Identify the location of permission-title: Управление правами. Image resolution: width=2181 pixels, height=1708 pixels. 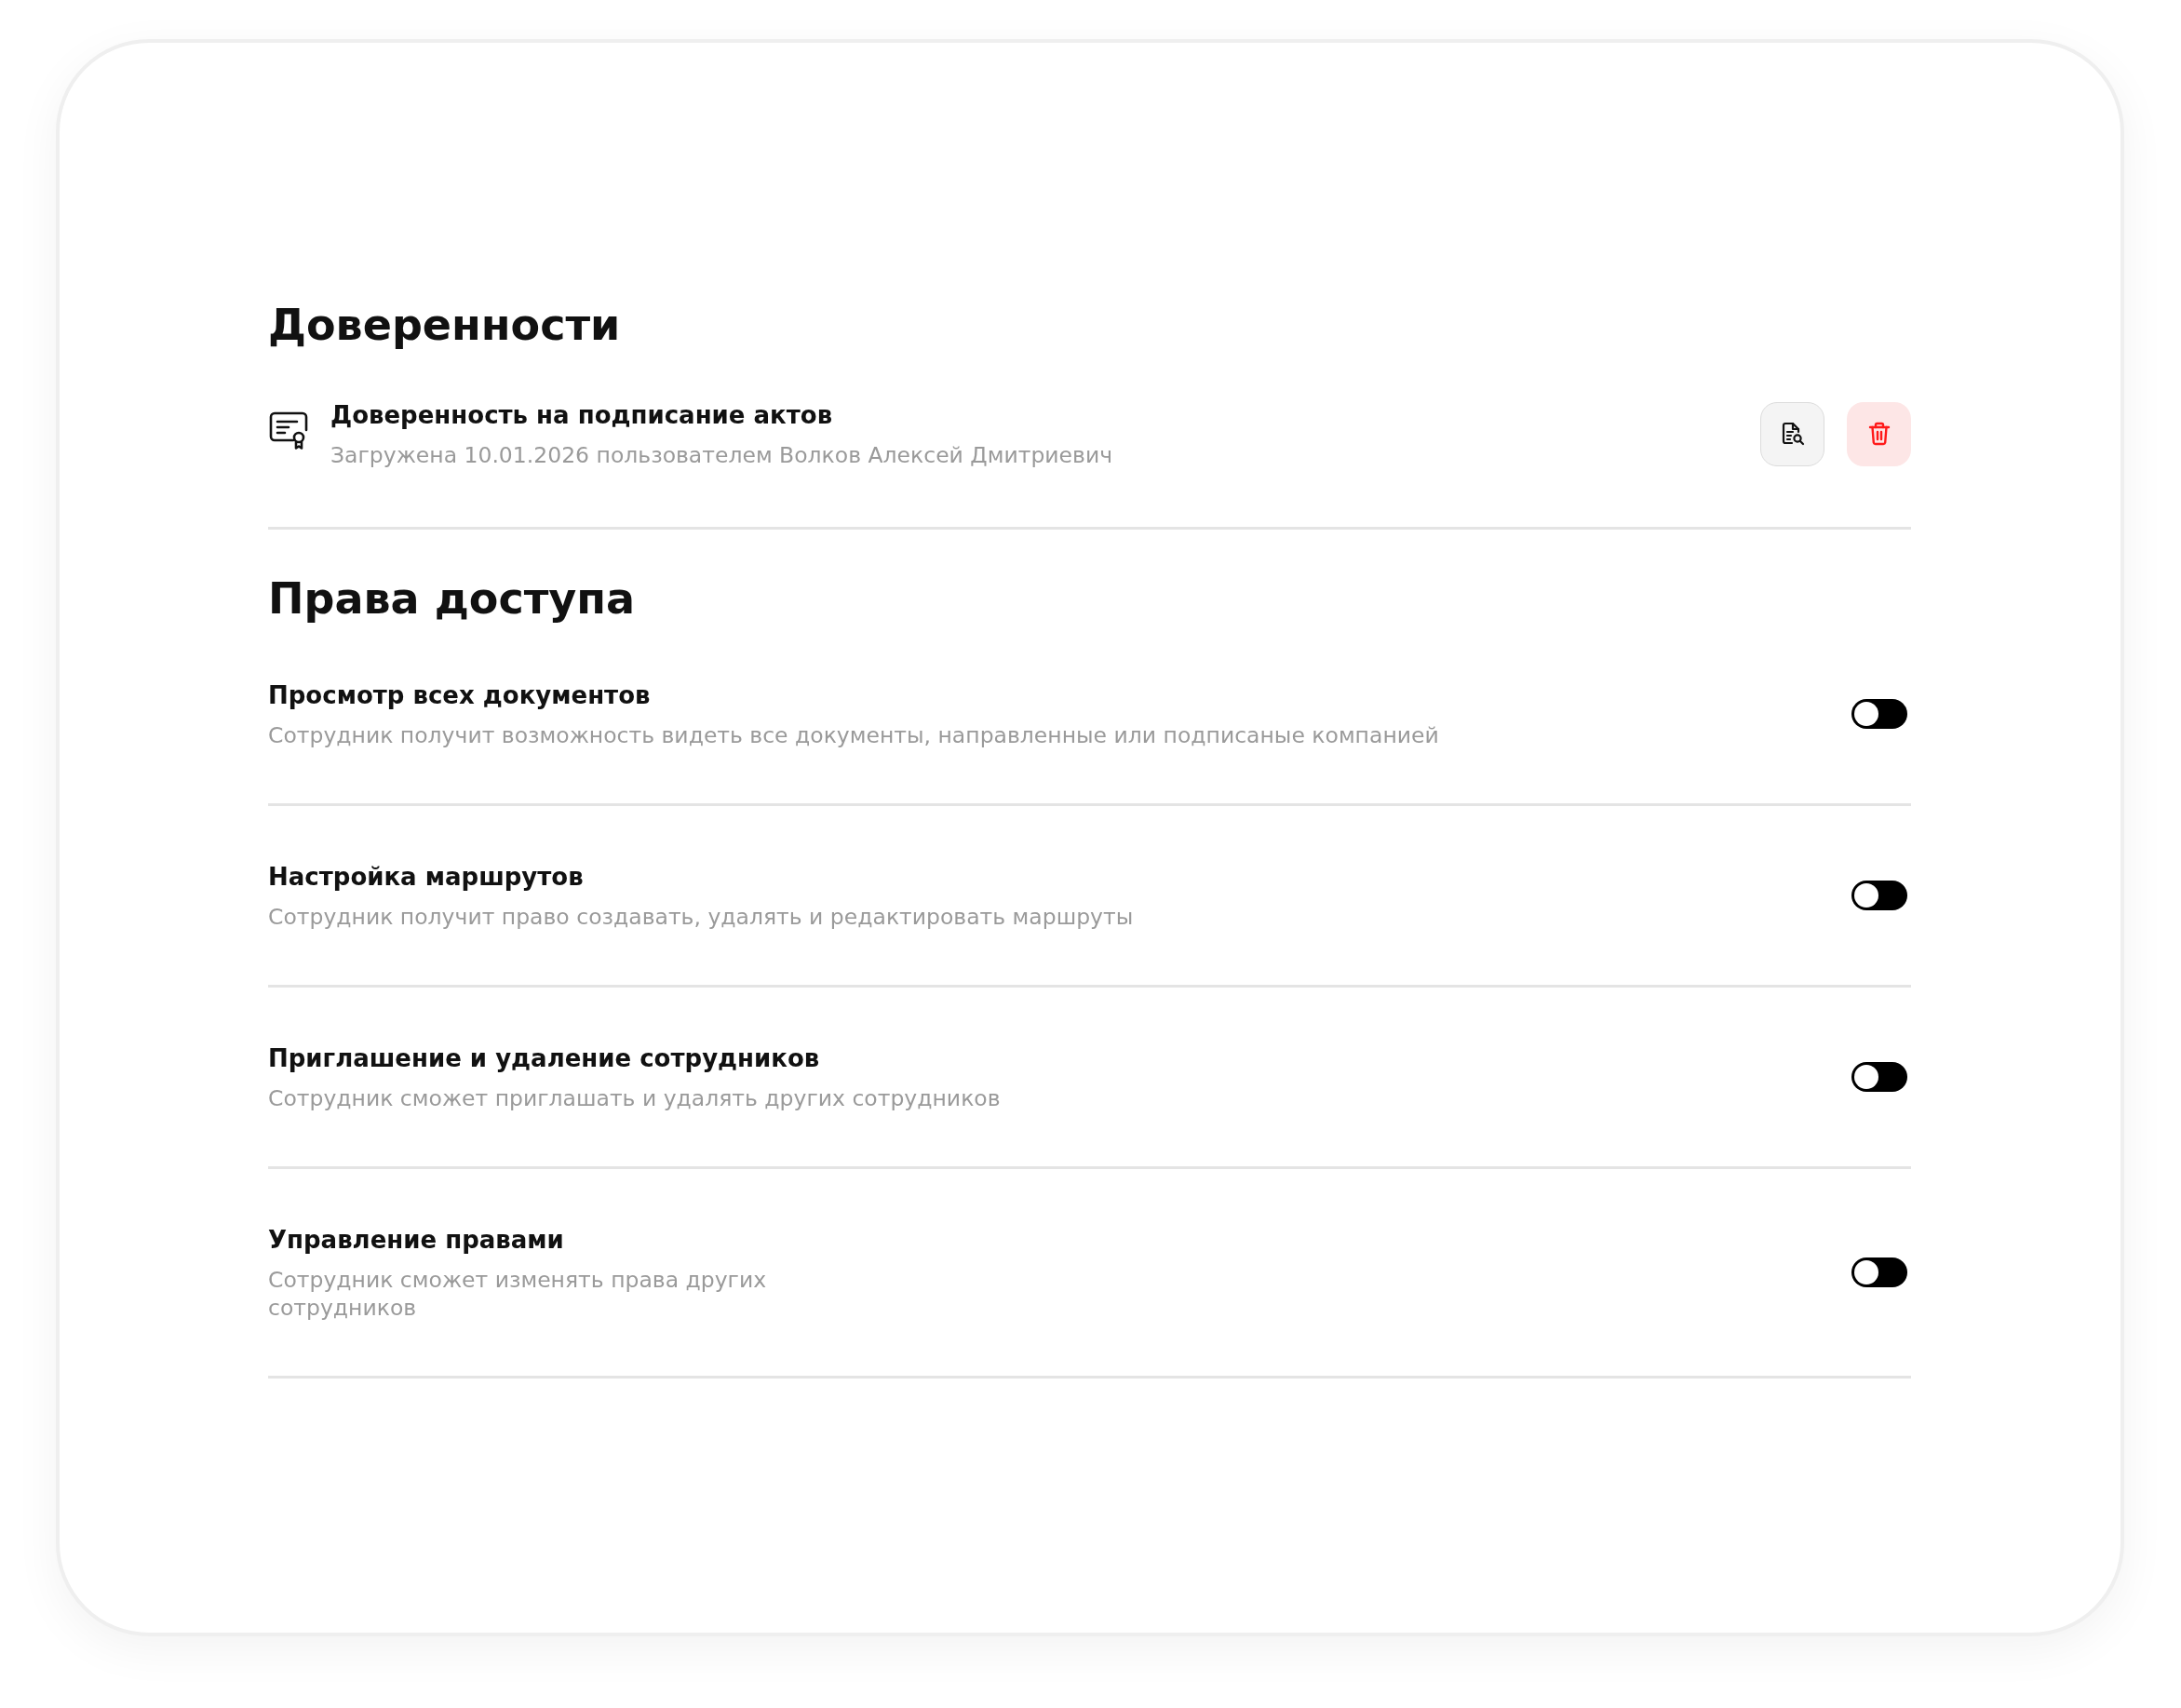
(416, 1240).